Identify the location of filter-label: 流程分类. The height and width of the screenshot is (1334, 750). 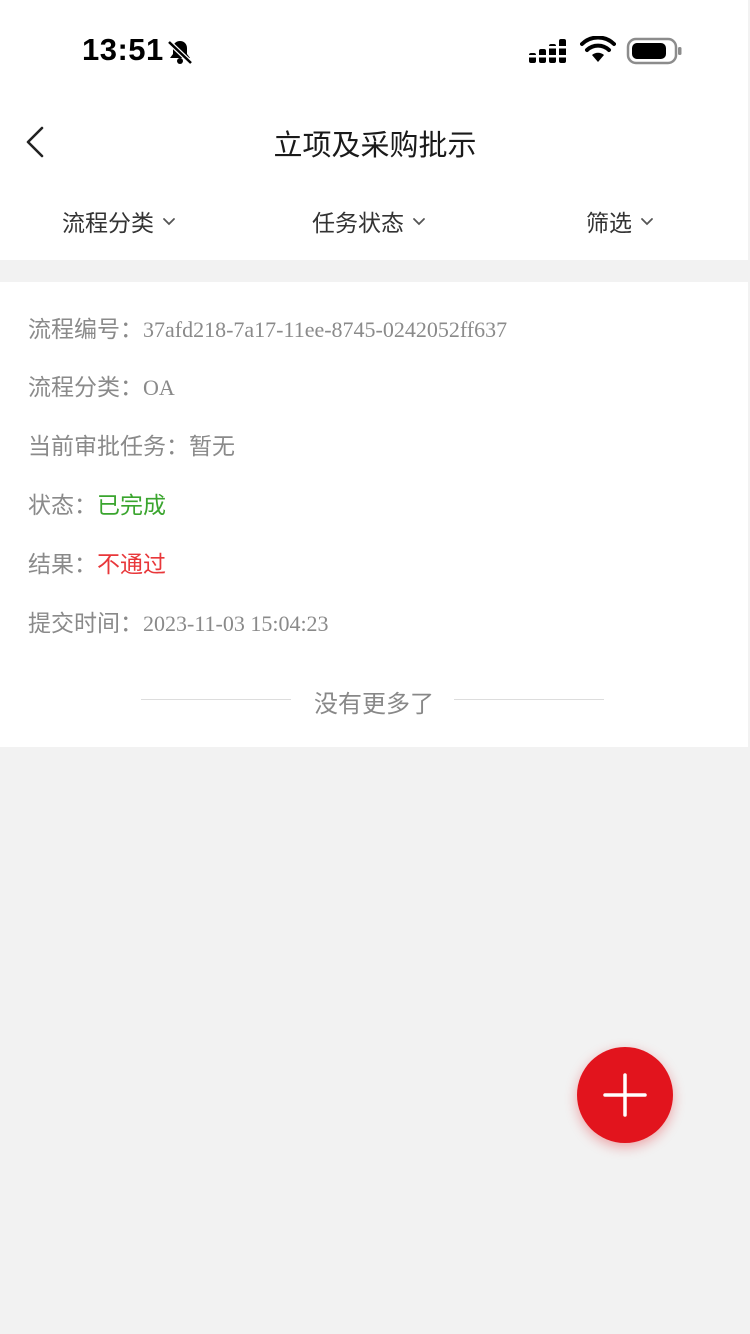
(108, 224).